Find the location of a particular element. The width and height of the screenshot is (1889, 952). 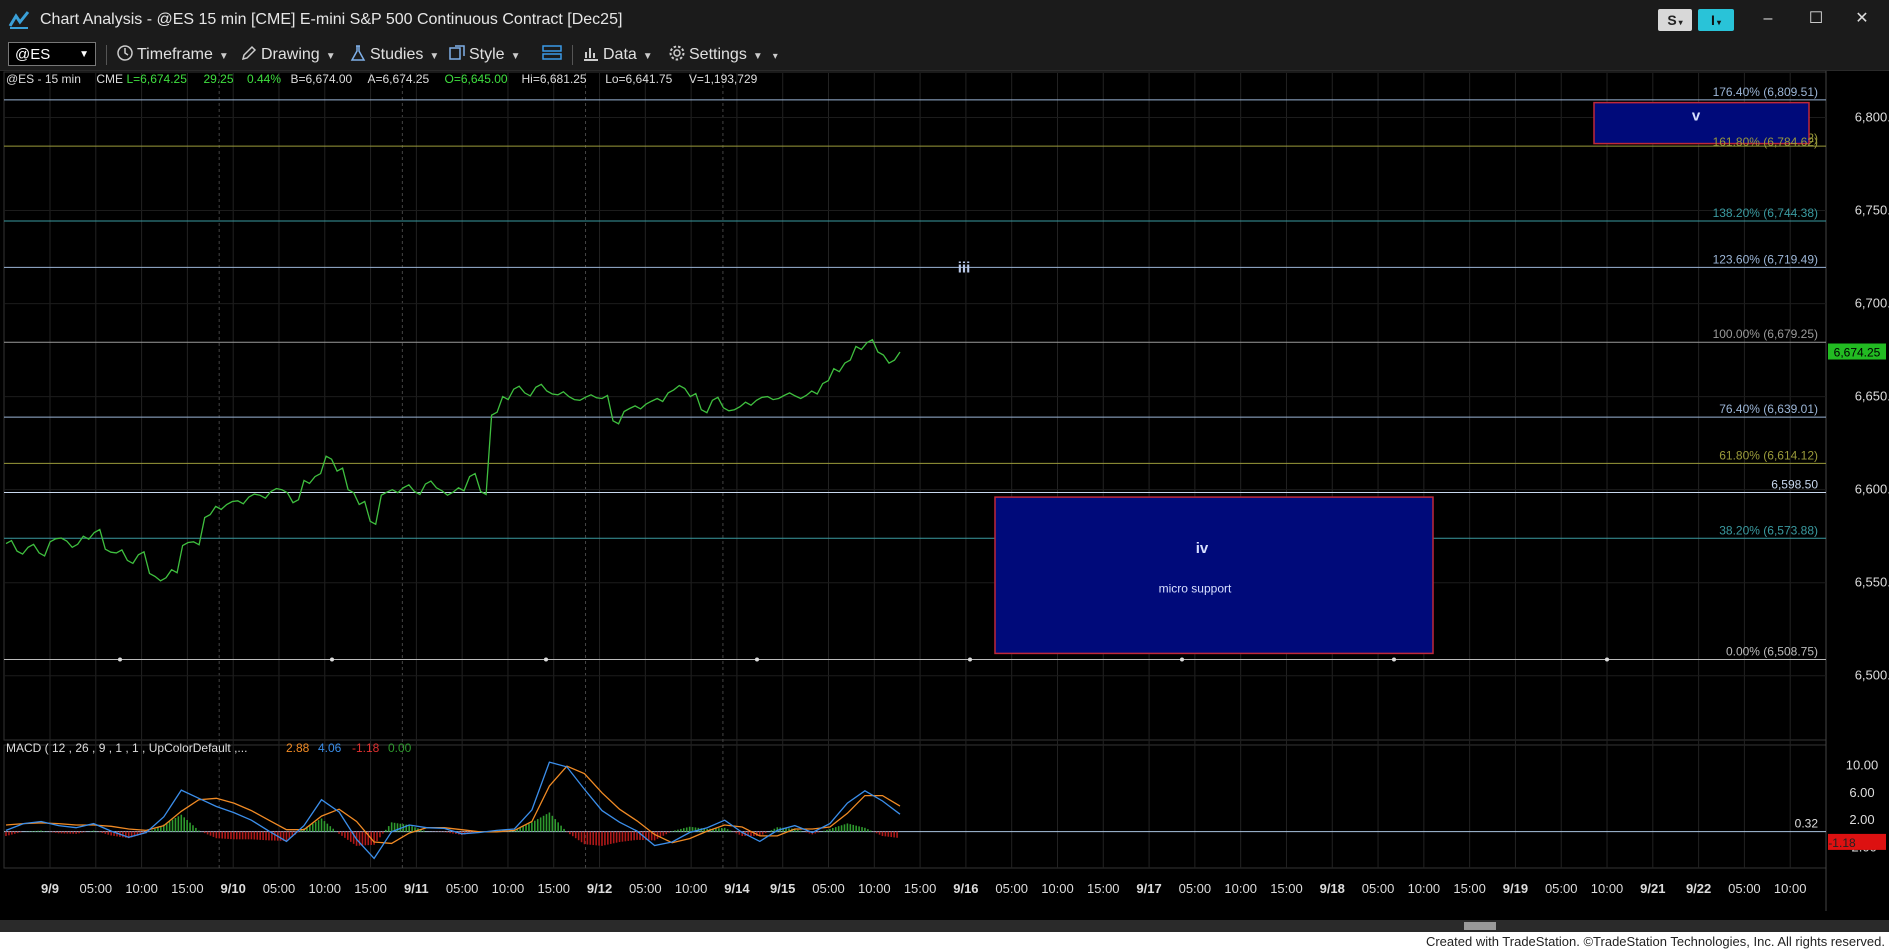

studies-menu: Studies ▼ is located at coordinates (394, 55).